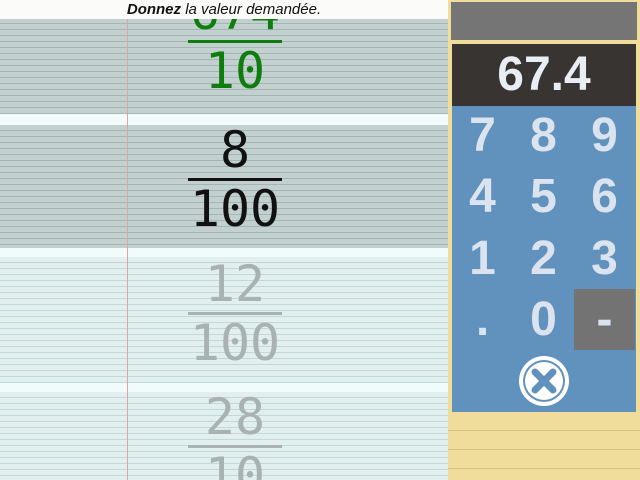 Image resolution: width=640 pixels, height=480 pixels. What do you see at coordinates (235, 417) in the screenshot?
I see `fraction-numerator: 28` at bounding box center [235, 417].